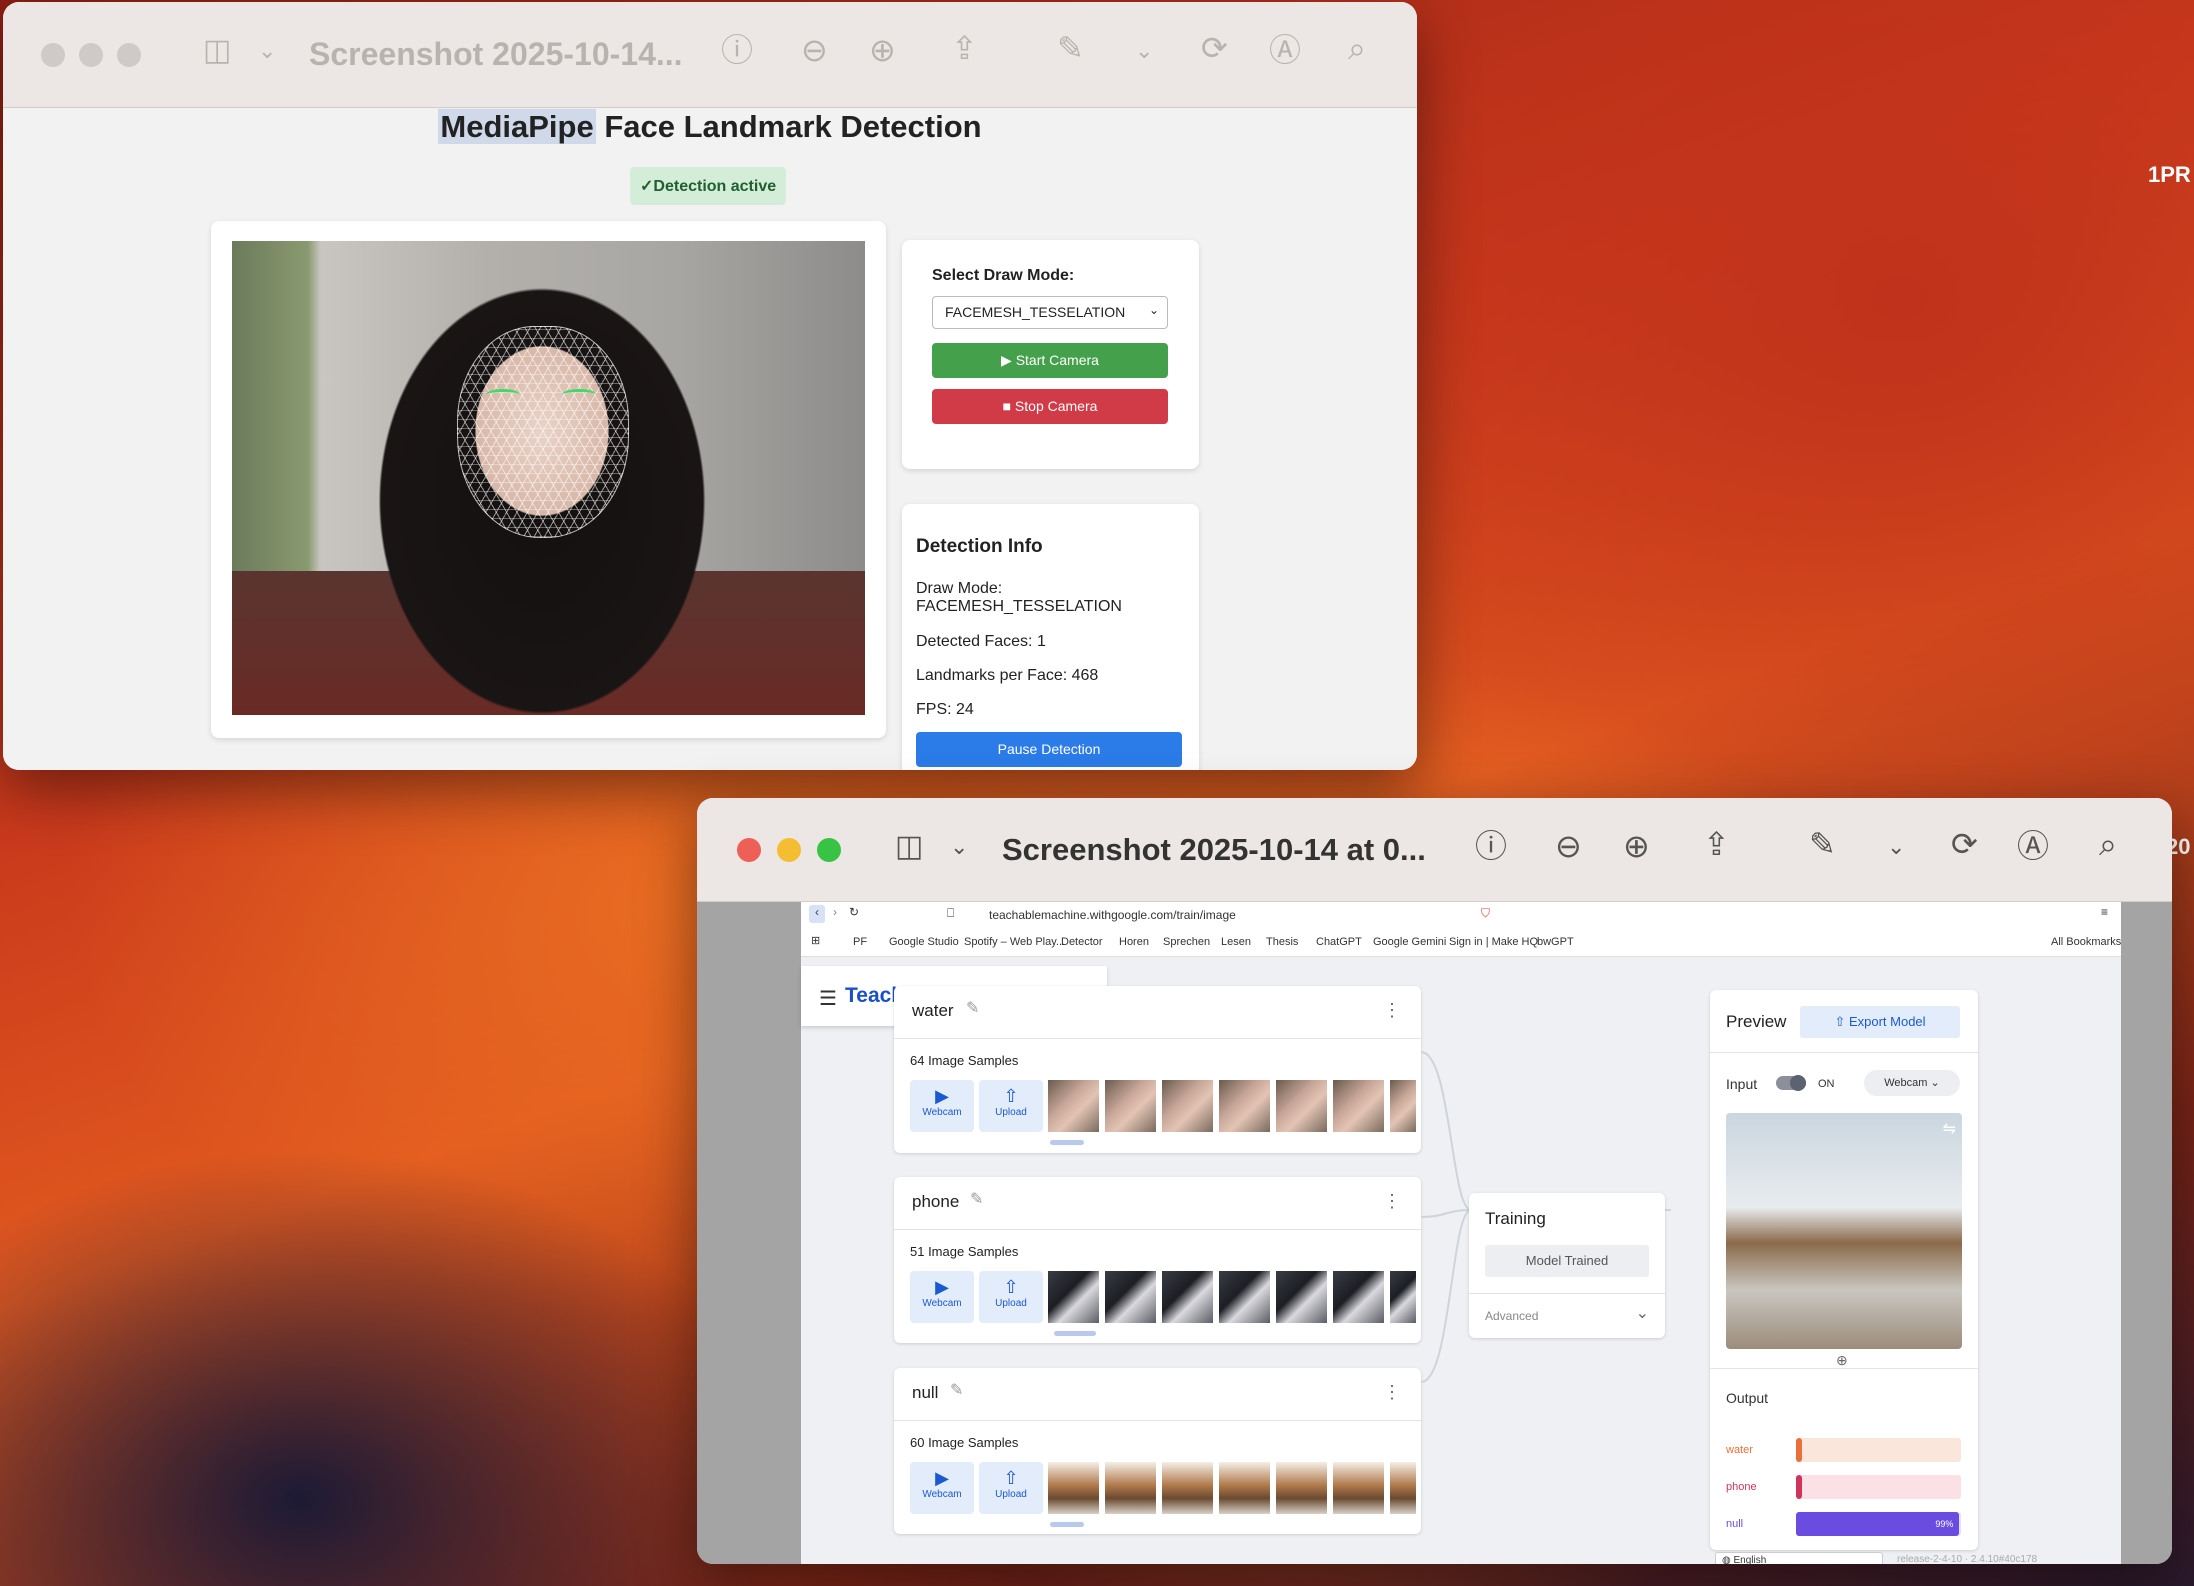 The height and width of the screenshot is (1586, 2194). Describe the element at coordinates (860, 942) in the screenshot. I see `bookmark-item: PF` at that location.